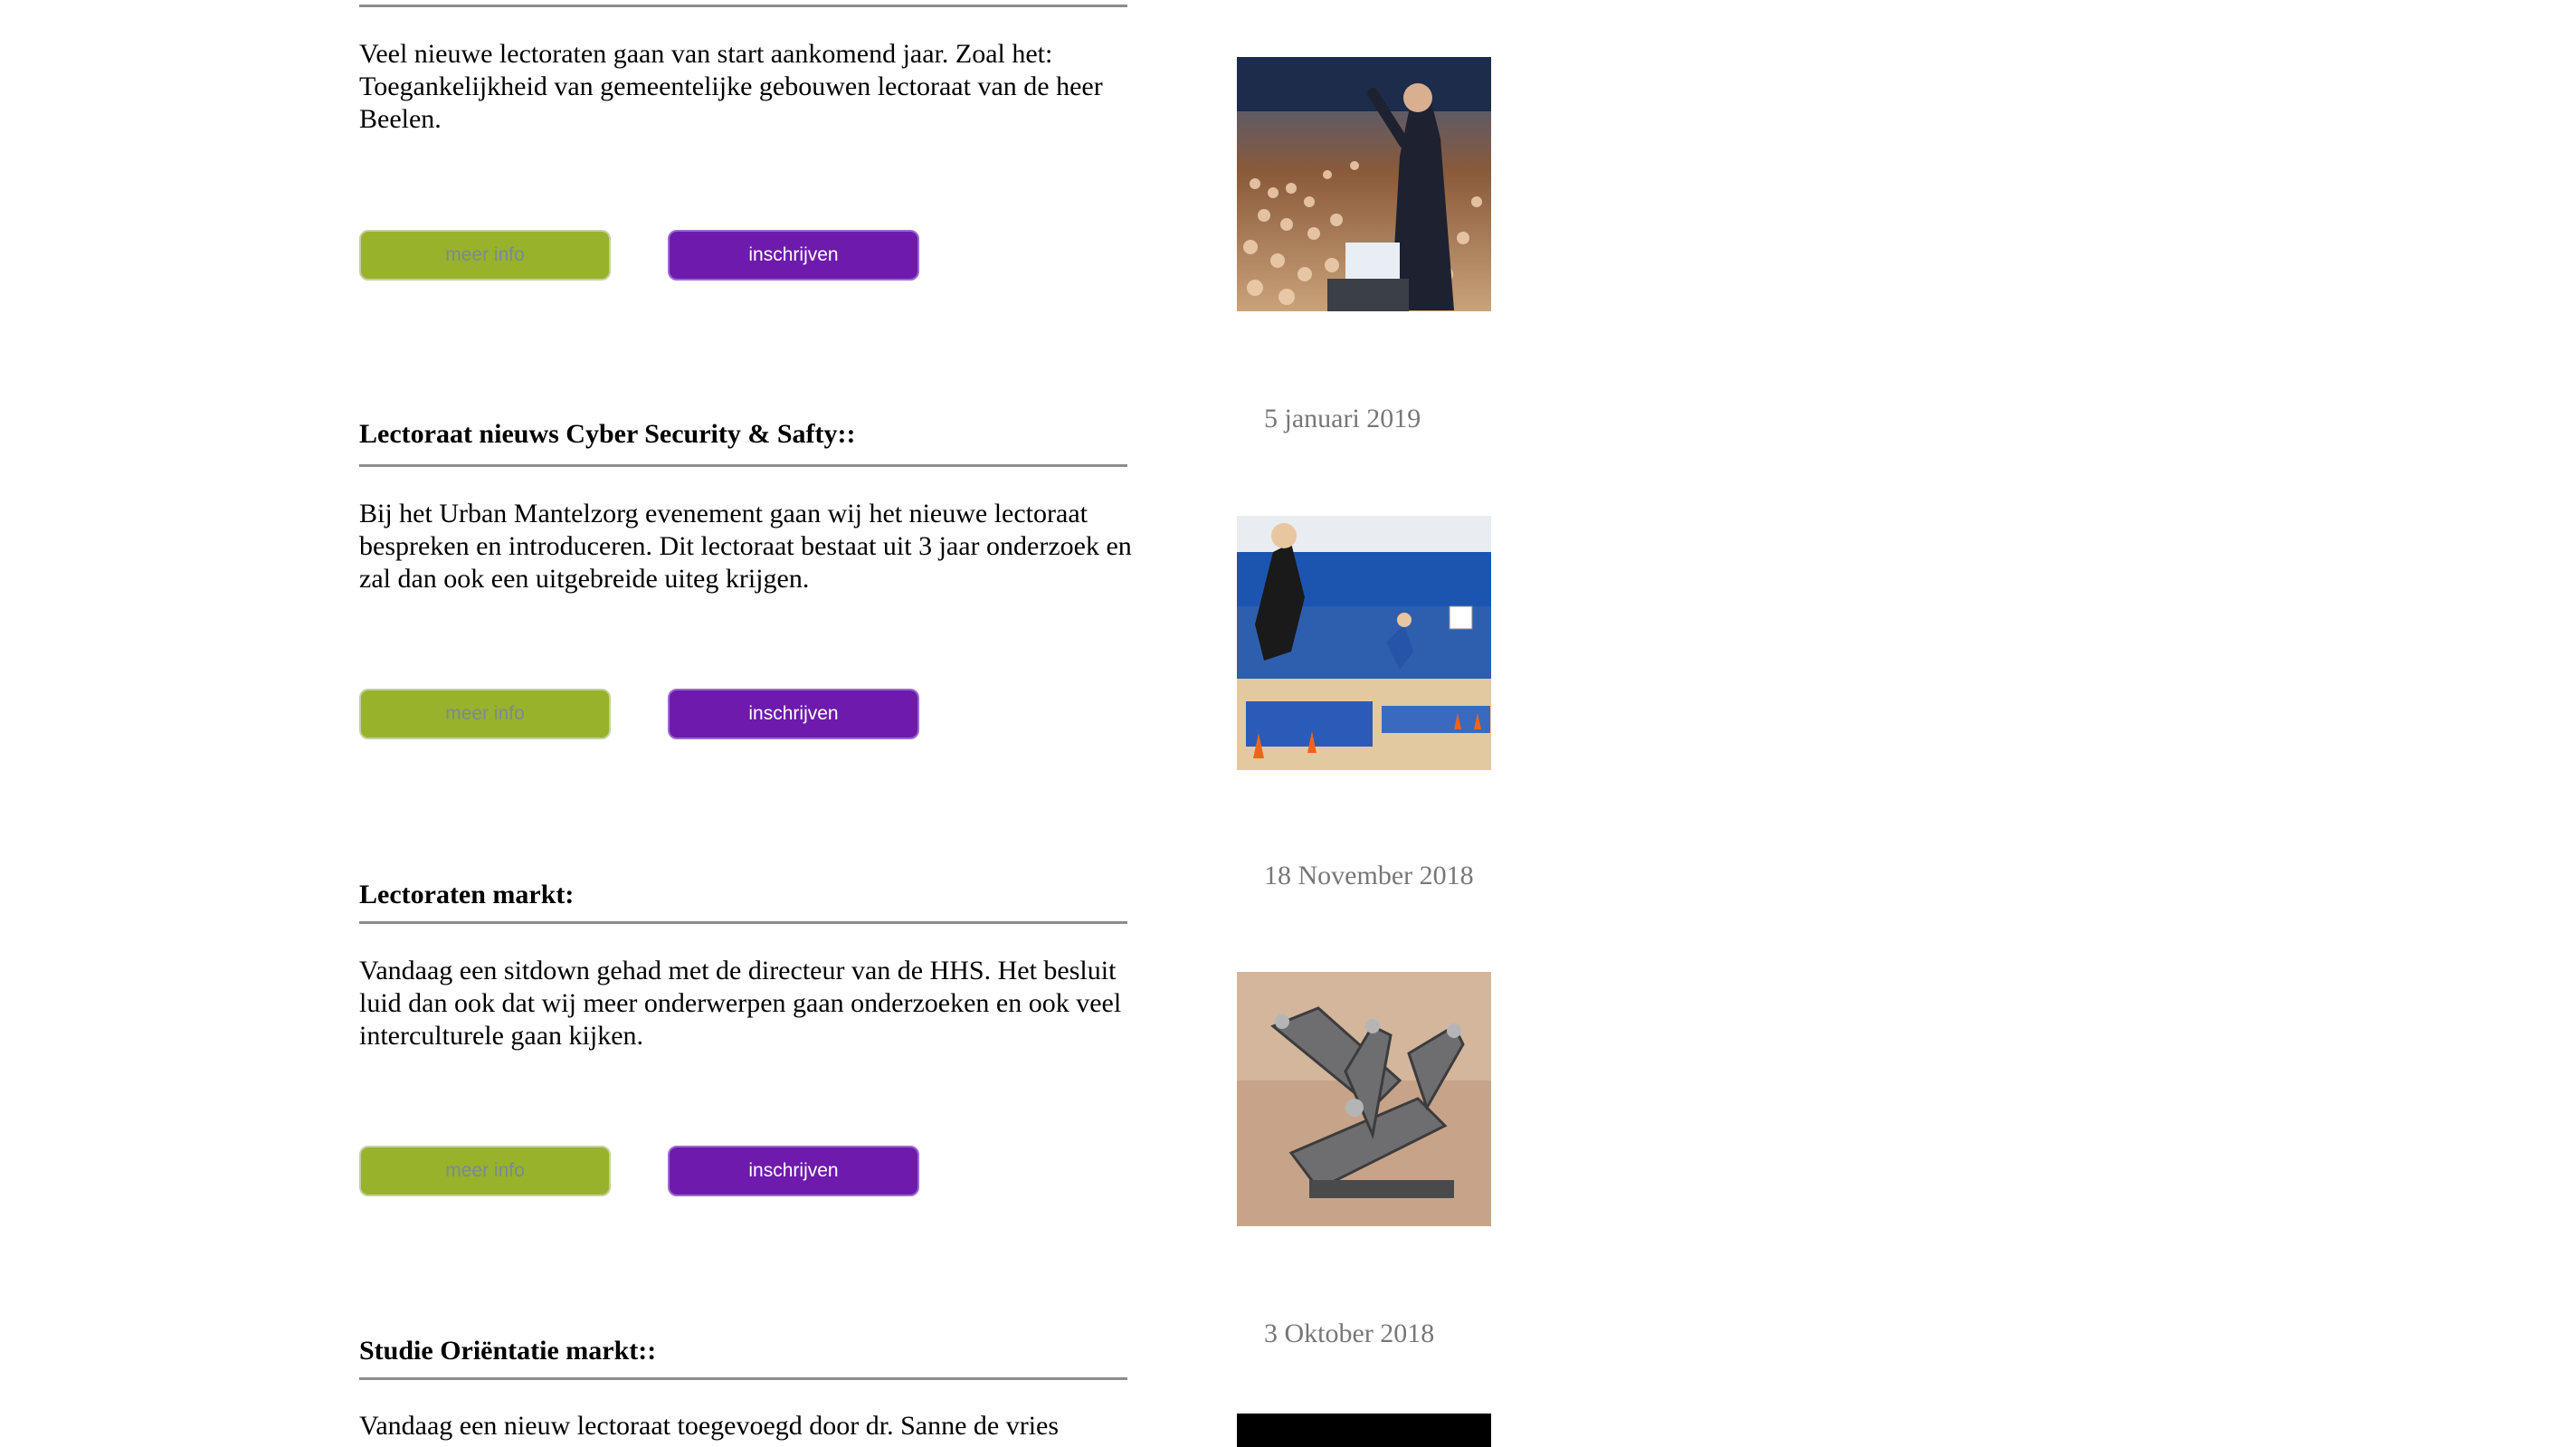 This screenshot has width=2576, height=1447. What do you see at coordinates (1369, 875) in the screenshot?
I see `article-date: 18 November 2018` at bounding box center [1369, 875].